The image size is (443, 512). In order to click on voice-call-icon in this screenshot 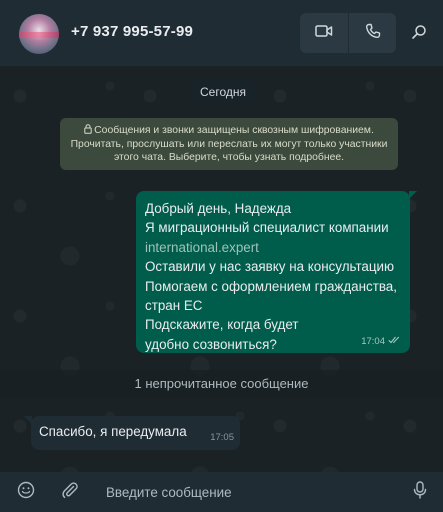, I will do `click(373, 33)`.